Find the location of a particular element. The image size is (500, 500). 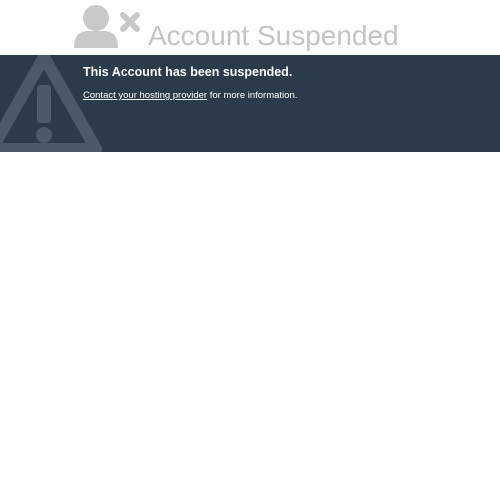

contact-message-suffix: for more information. is located at coordinates (252, 95).